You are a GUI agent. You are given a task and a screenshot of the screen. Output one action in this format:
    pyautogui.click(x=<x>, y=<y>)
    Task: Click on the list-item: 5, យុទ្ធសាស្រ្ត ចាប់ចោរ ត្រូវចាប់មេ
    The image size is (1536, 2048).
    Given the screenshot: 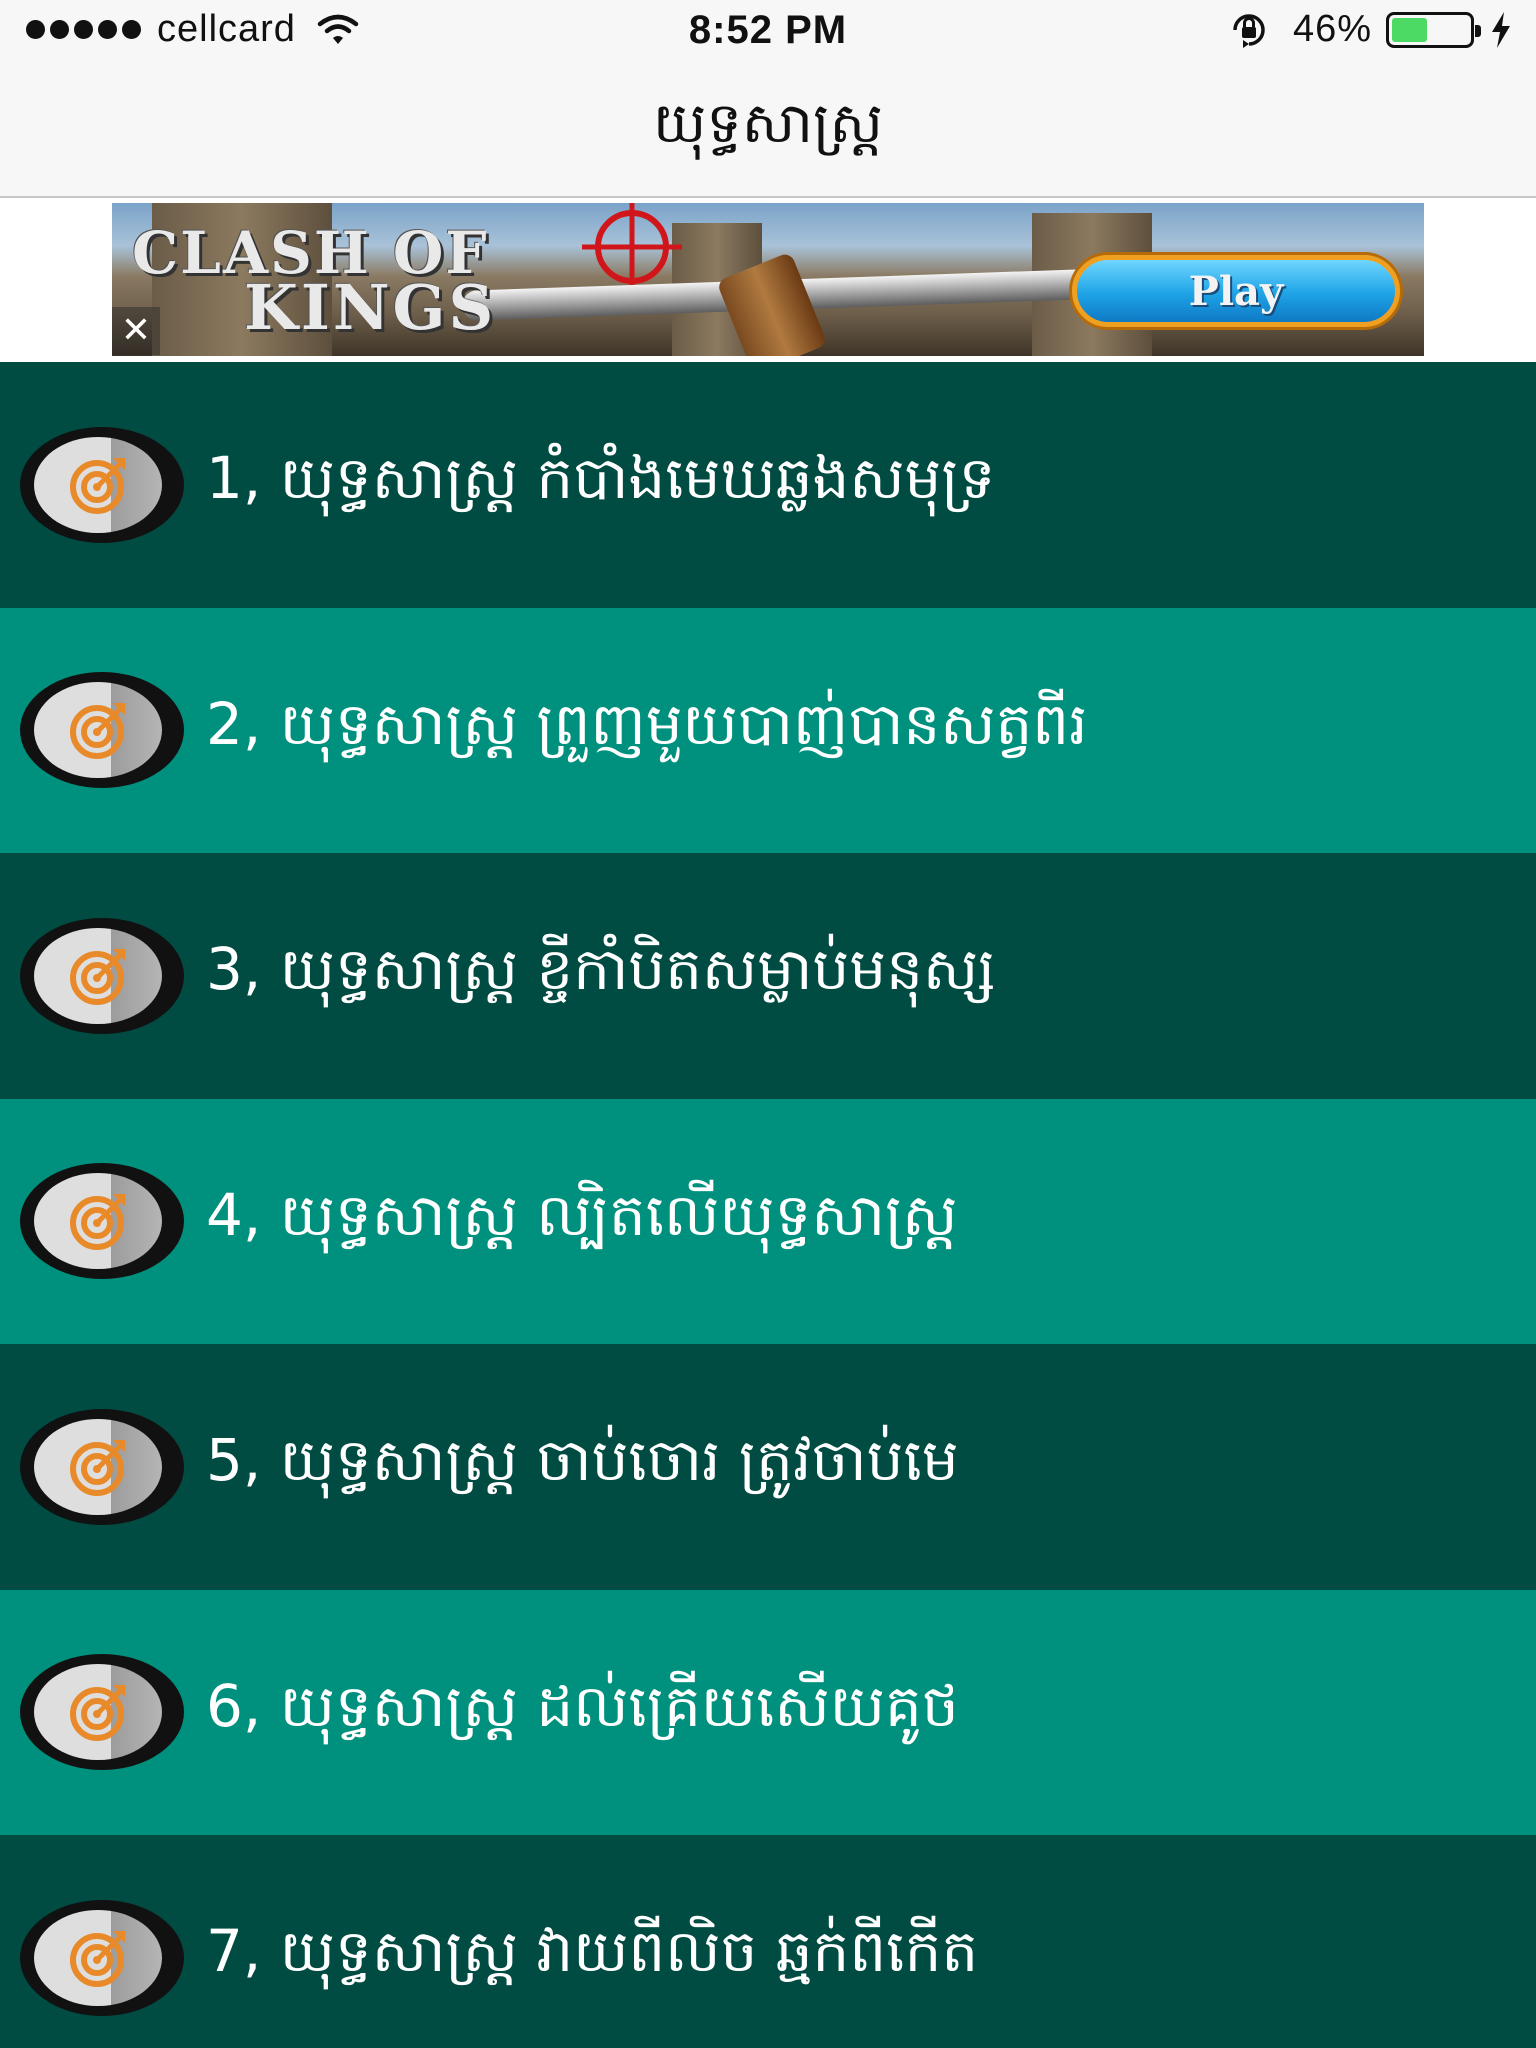 What is the action you would take?
    pyautogui.click(x=768, y=1467)
    